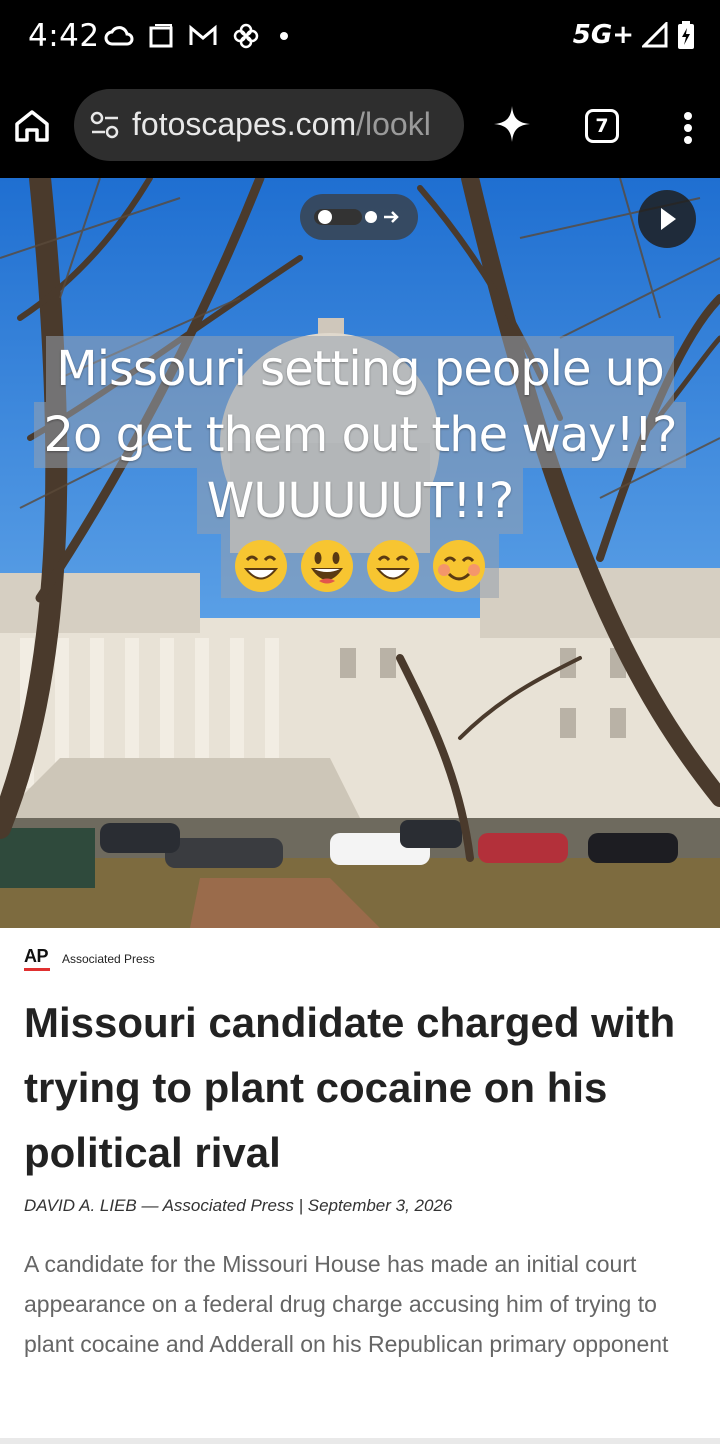 Image resolution: width=720 pixels, height=1444 pixels. I want to click on gmail-icon, so click(203, 34).